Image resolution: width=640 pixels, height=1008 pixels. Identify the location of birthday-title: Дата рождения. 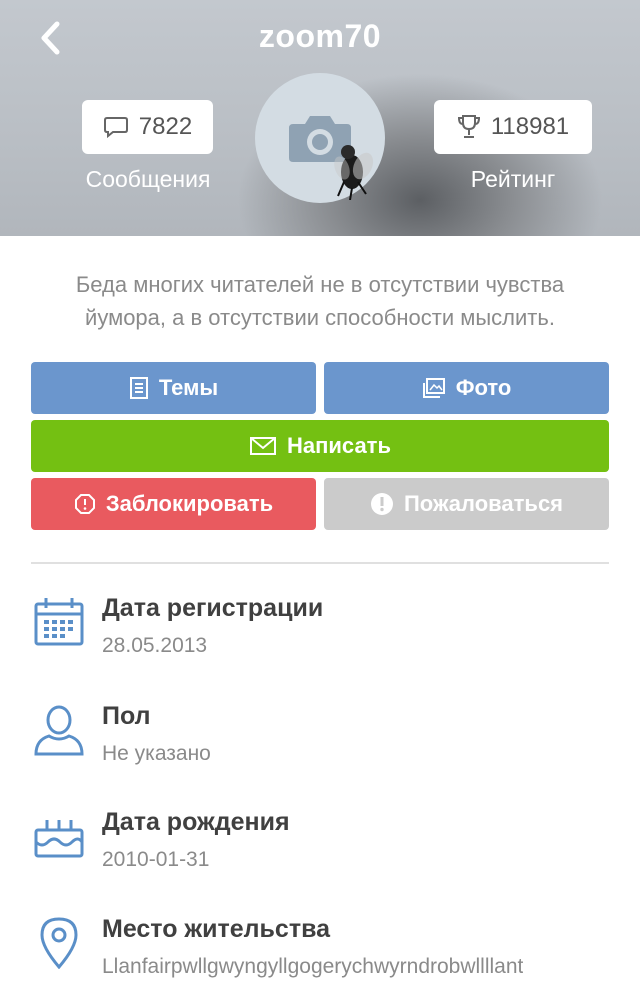
(196, 822).